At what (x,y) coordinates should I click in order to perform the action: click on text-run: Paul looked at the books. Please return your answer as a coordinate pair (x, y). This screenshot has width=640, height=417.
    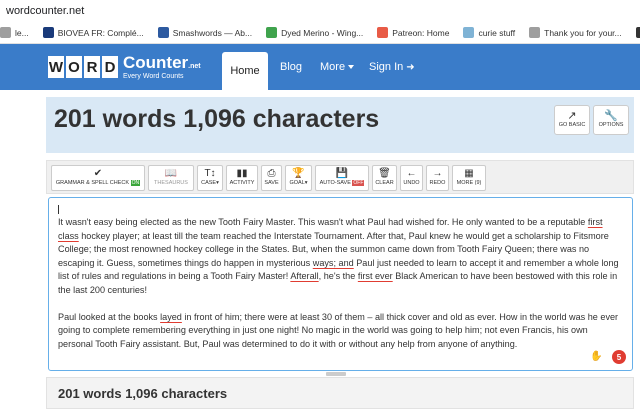
    Looking at the image, I should click on (109, 316).